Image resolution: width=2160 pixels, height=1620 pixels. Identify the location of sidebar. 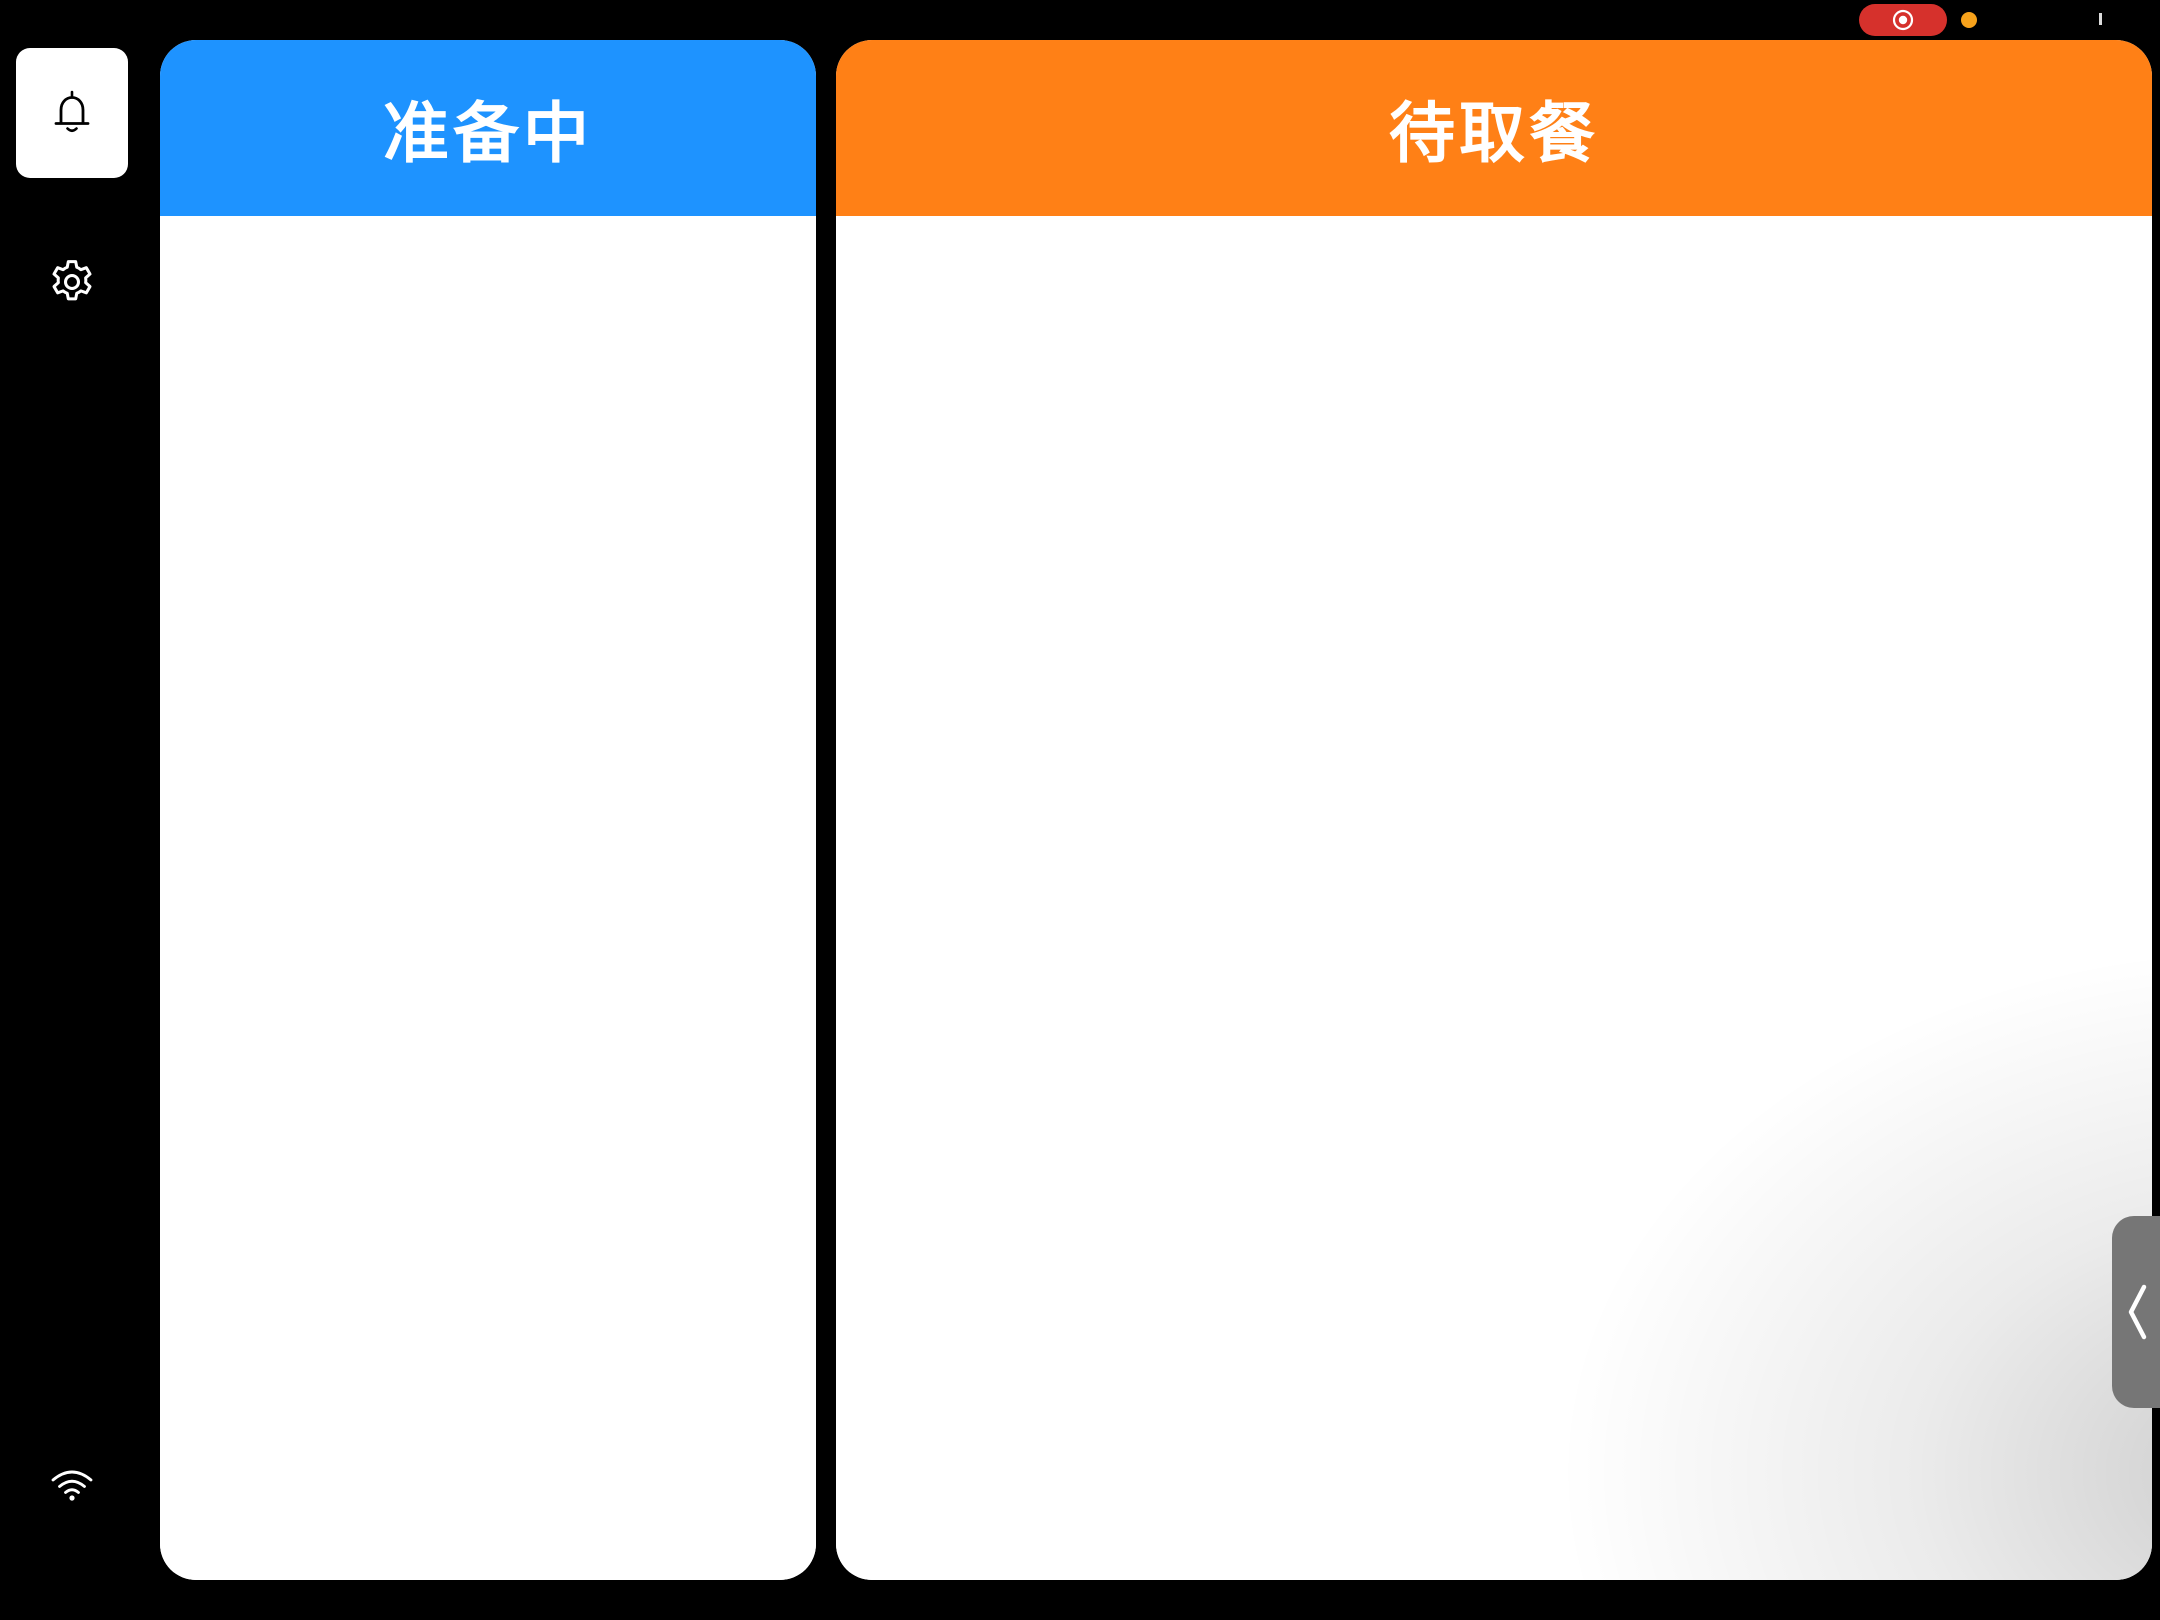
(72, 830).